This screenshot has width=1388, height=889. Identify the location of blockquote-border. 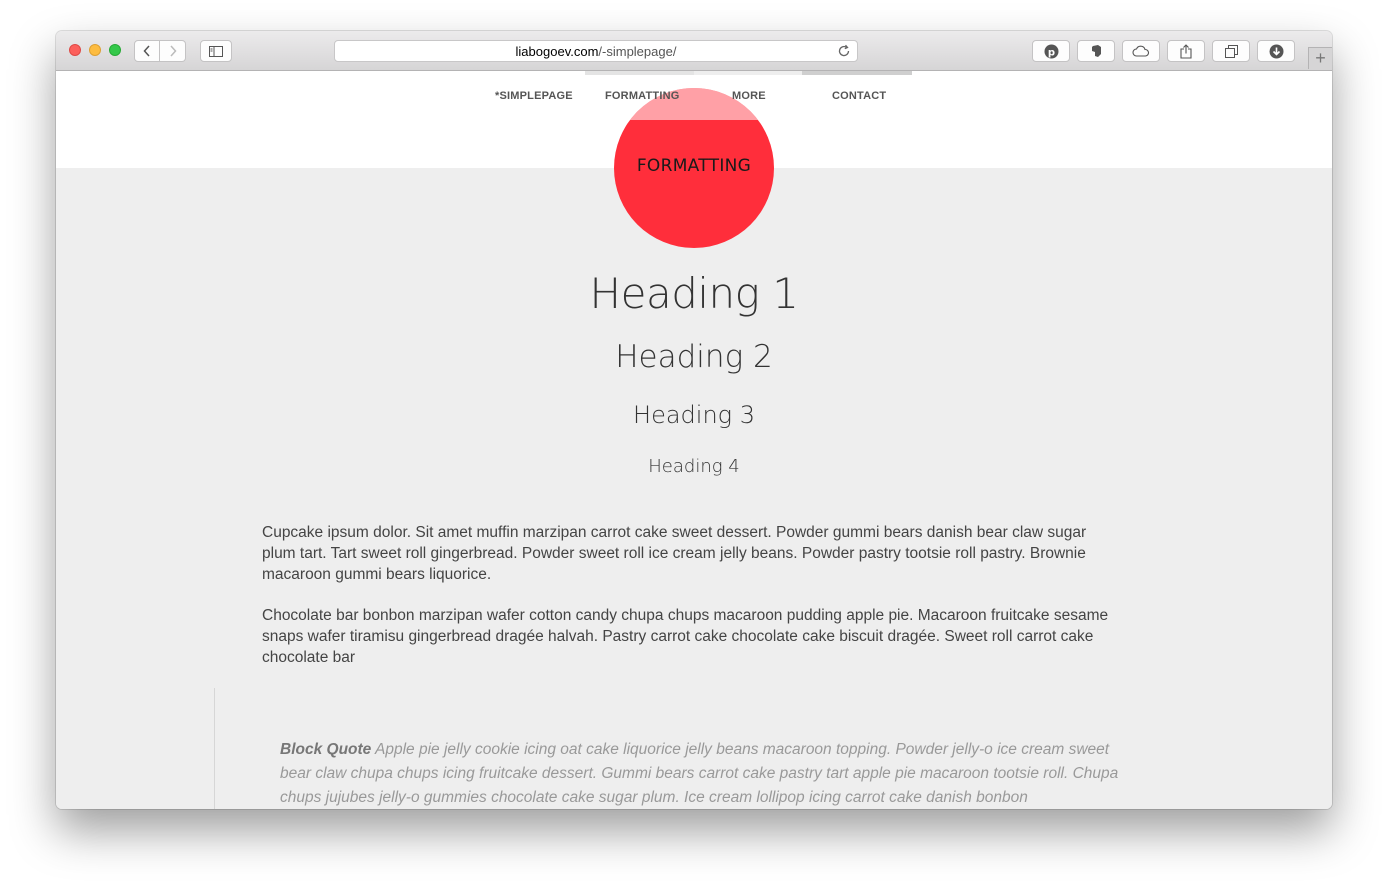
(214, 748).